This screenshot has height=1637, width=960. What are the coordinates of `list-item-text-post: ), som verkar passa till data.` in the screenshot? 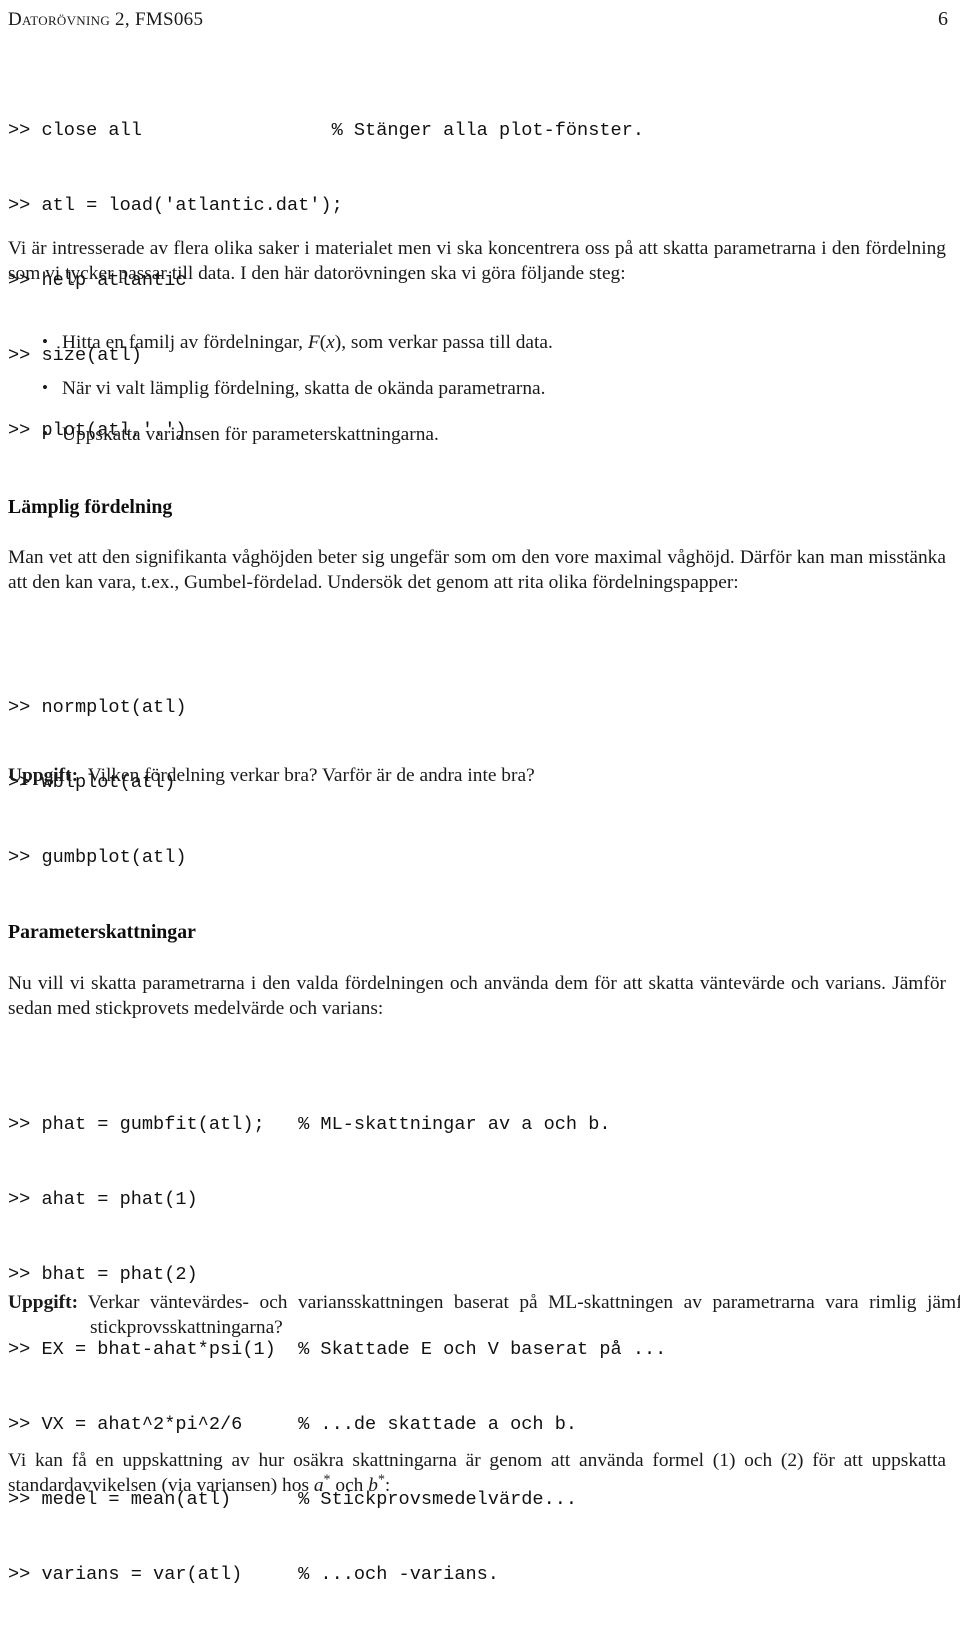 It's located at (443, 342).